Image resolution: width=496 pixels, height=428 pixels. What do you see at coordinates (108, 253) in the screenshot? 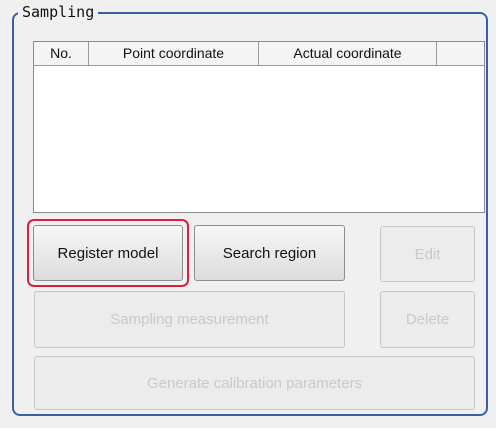
I see `register-model-button: Register model` at bounding box center [108, 253].